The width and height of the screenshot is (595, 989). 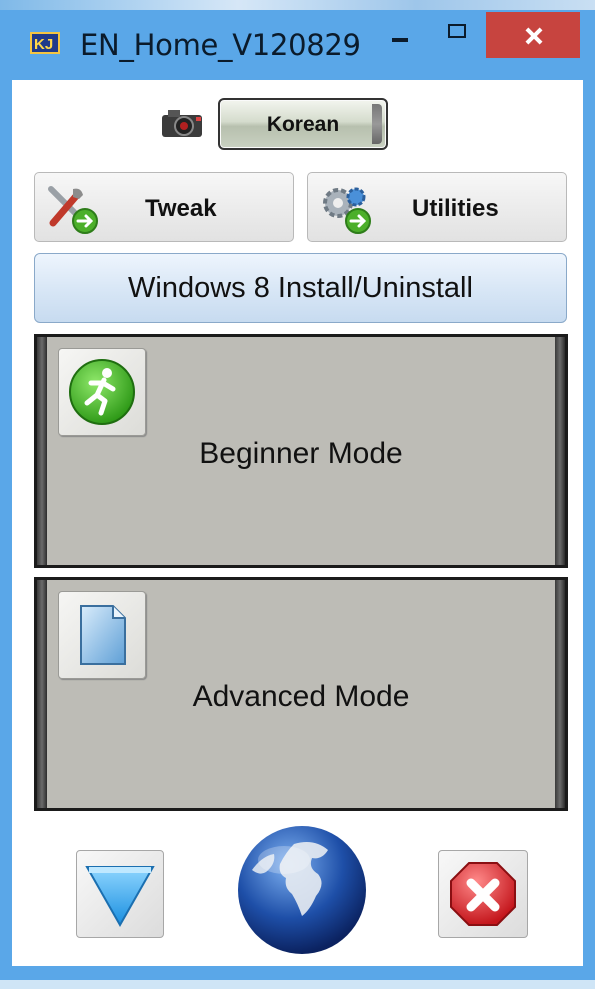 I want to click on utilities-label: Utilities, so click(x=455, y=208).